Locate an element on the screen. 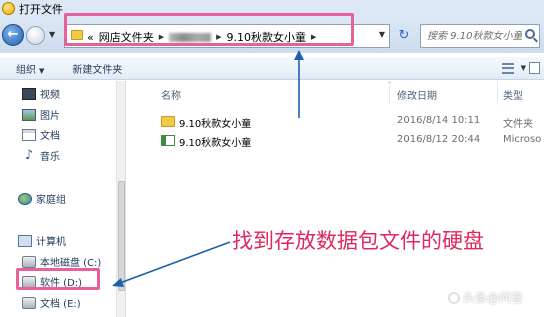  title-bar: 打开文件 is located at coordinates (272, 8).